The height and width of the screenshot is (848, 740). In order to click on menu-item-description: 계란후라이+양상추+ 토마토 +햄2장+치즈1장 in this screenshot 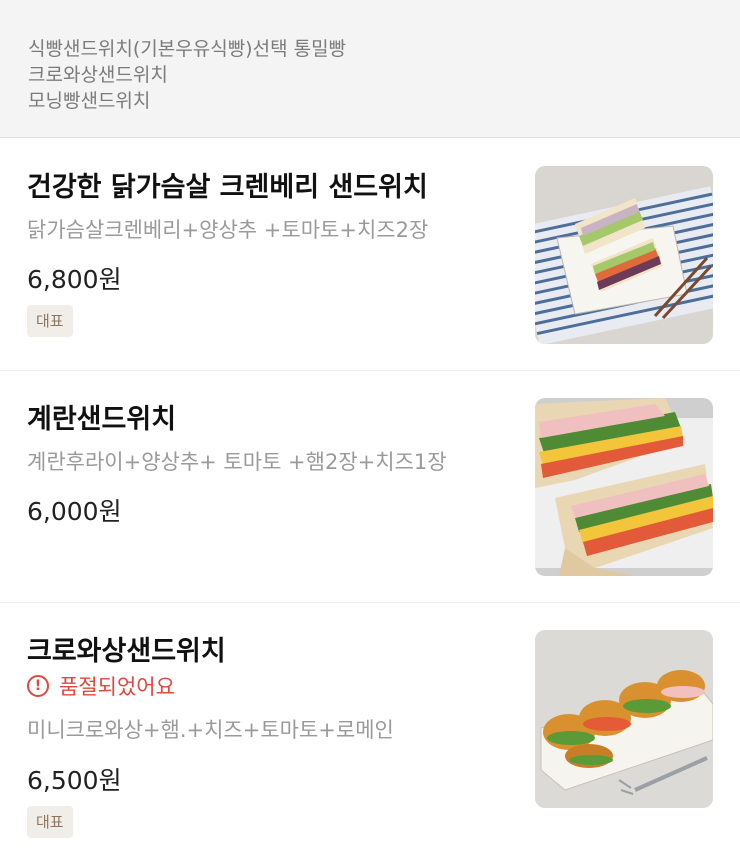, I will do `click(237, 462)`.